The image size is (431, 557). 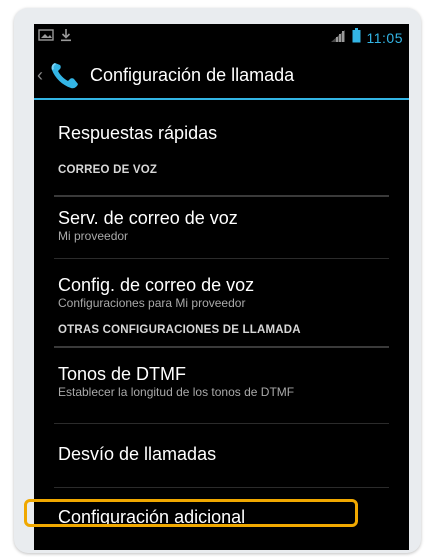 What do you see at coordinates (356, 38) in the screenshot?
I see `battery-icon` at bounding box center [356, 38].